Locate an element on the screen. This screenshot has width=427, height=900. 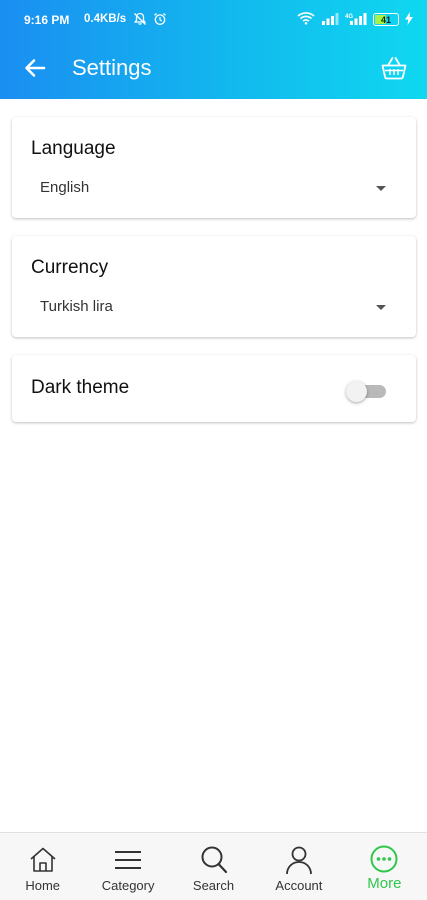
status-network-speed: 0.4KB/s is located at coordinates (105, 19).